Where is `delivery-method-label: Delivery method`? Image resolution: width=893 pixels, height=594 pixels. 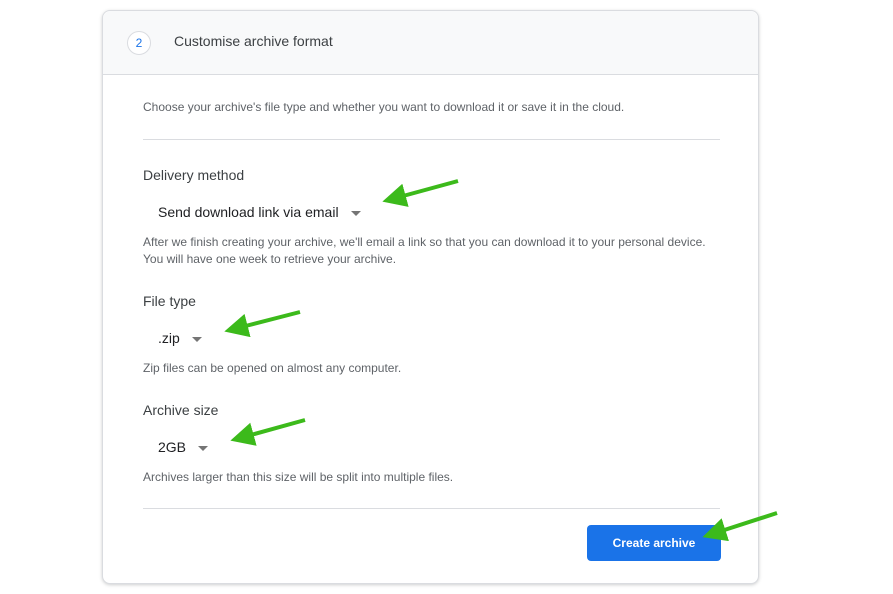
delivery-method-label: Delivery method is located at coordinates (194, 175).